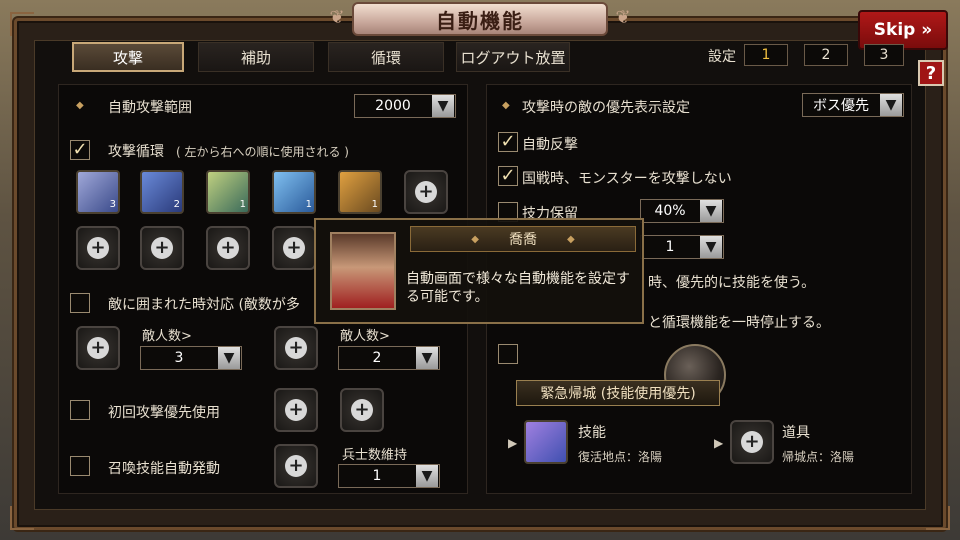  What do you see at coordinates (80, 466) in the screenshot?
I see `summon-checkbox` at bounding box center [80, 466].